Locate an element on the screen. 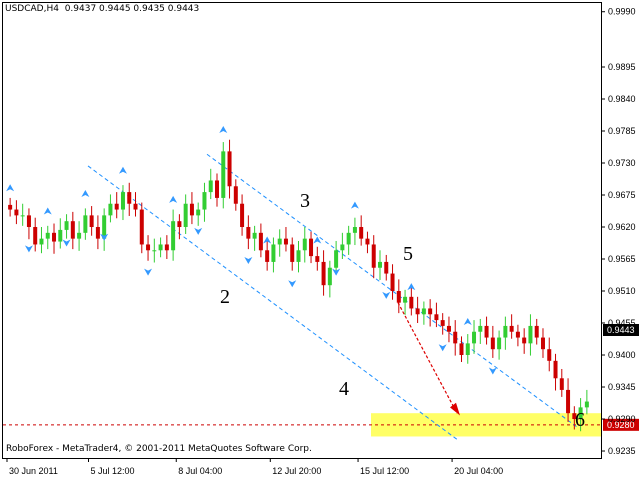 This screenshot has width=640, height=480. y-tick-label: 0.9675 is located at coordinates (622, 195).